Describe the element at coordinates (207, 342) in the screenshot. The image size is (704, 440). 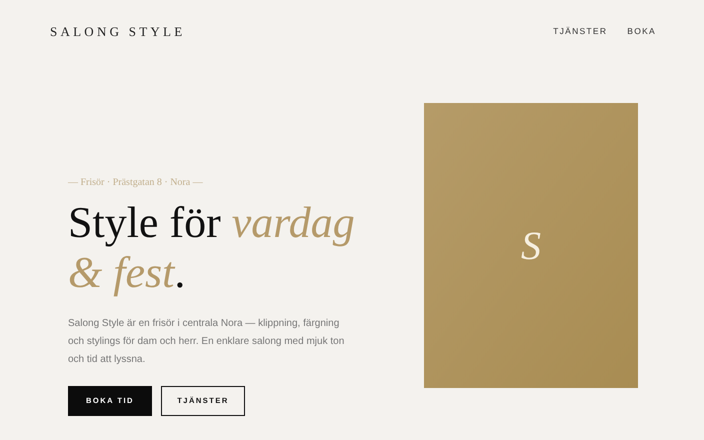
I see `hero-description: Salong Style är en frisör i centrala Nora — klippning, färgning och stylings för dam och herr. En enklare salong med mjuk ton och tid att lyssna.` at that location.